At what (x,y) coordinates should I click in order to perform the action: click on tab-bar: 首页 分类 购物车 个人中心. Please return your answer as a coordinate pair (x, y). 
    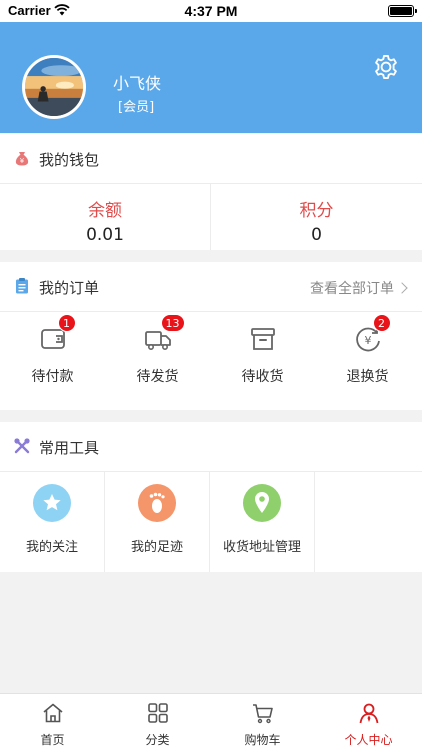
    Looking at the image, I should click on (211, 721).